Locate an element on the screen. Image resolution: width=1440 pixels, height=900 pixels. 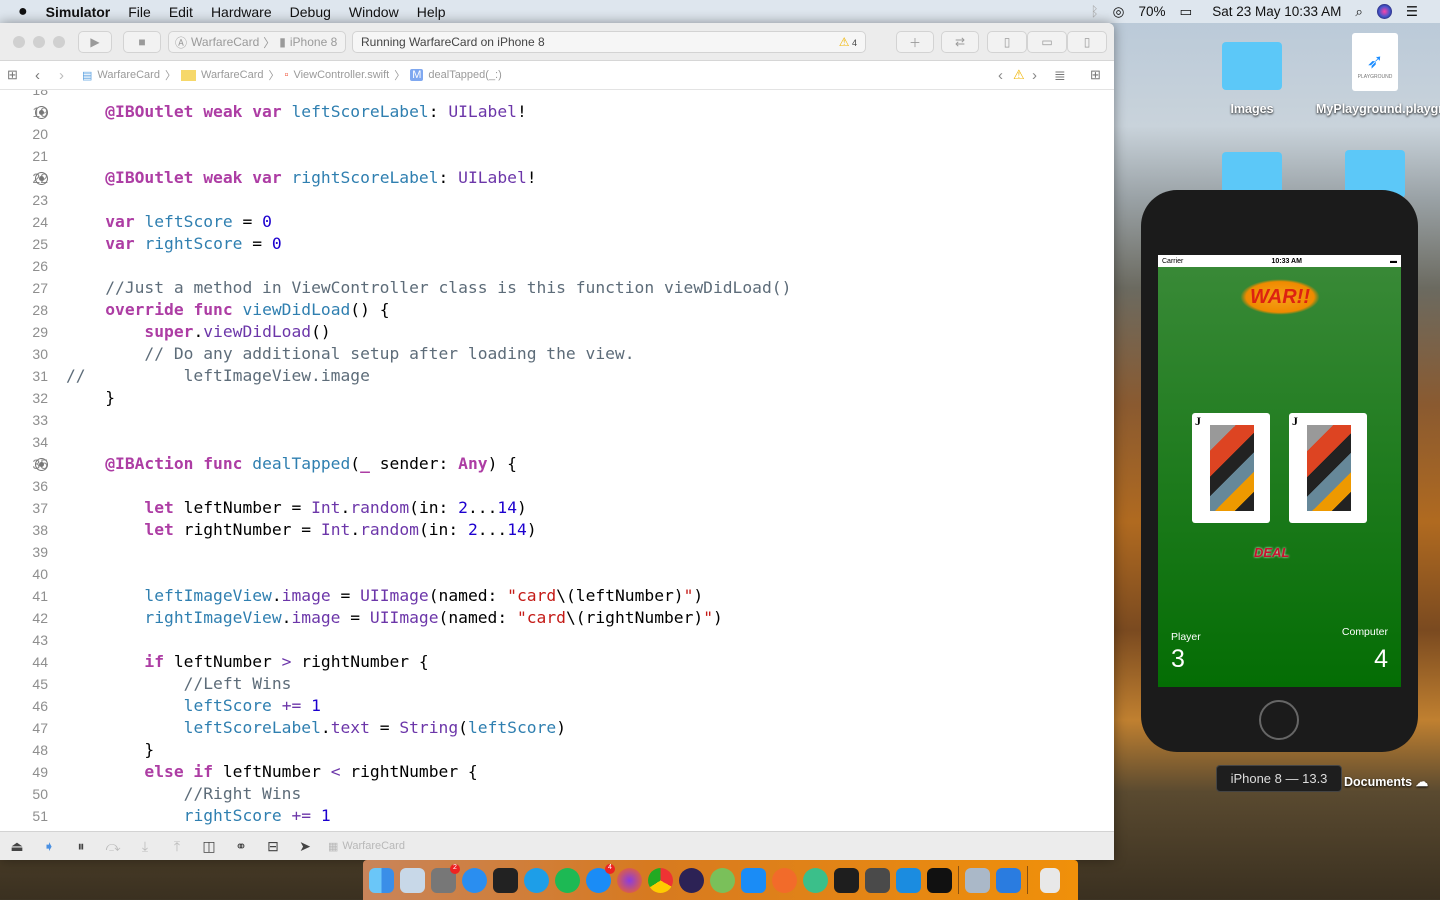
spotify-icon is located at coordinates (567, 880).